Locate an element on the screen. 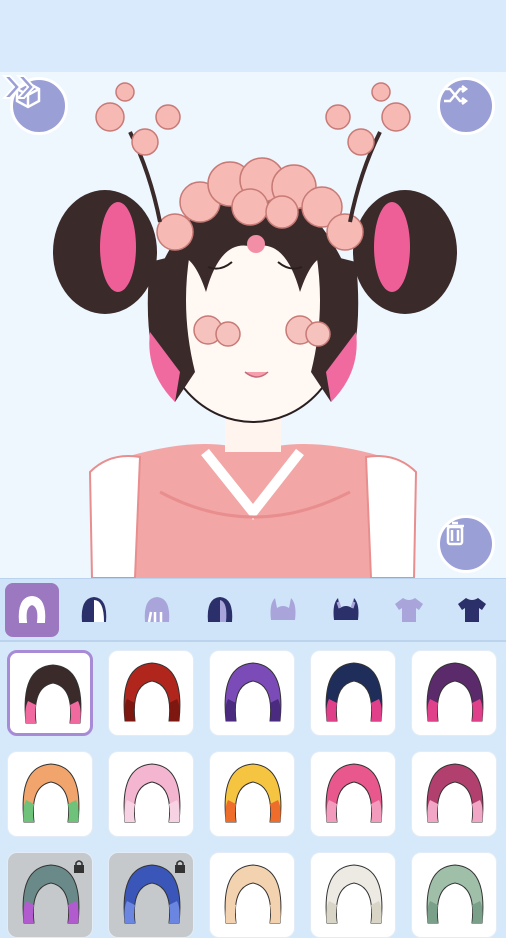 This screenshot has width=506, height=938. tab-hair-bangs is located at coordinates (157, 610).